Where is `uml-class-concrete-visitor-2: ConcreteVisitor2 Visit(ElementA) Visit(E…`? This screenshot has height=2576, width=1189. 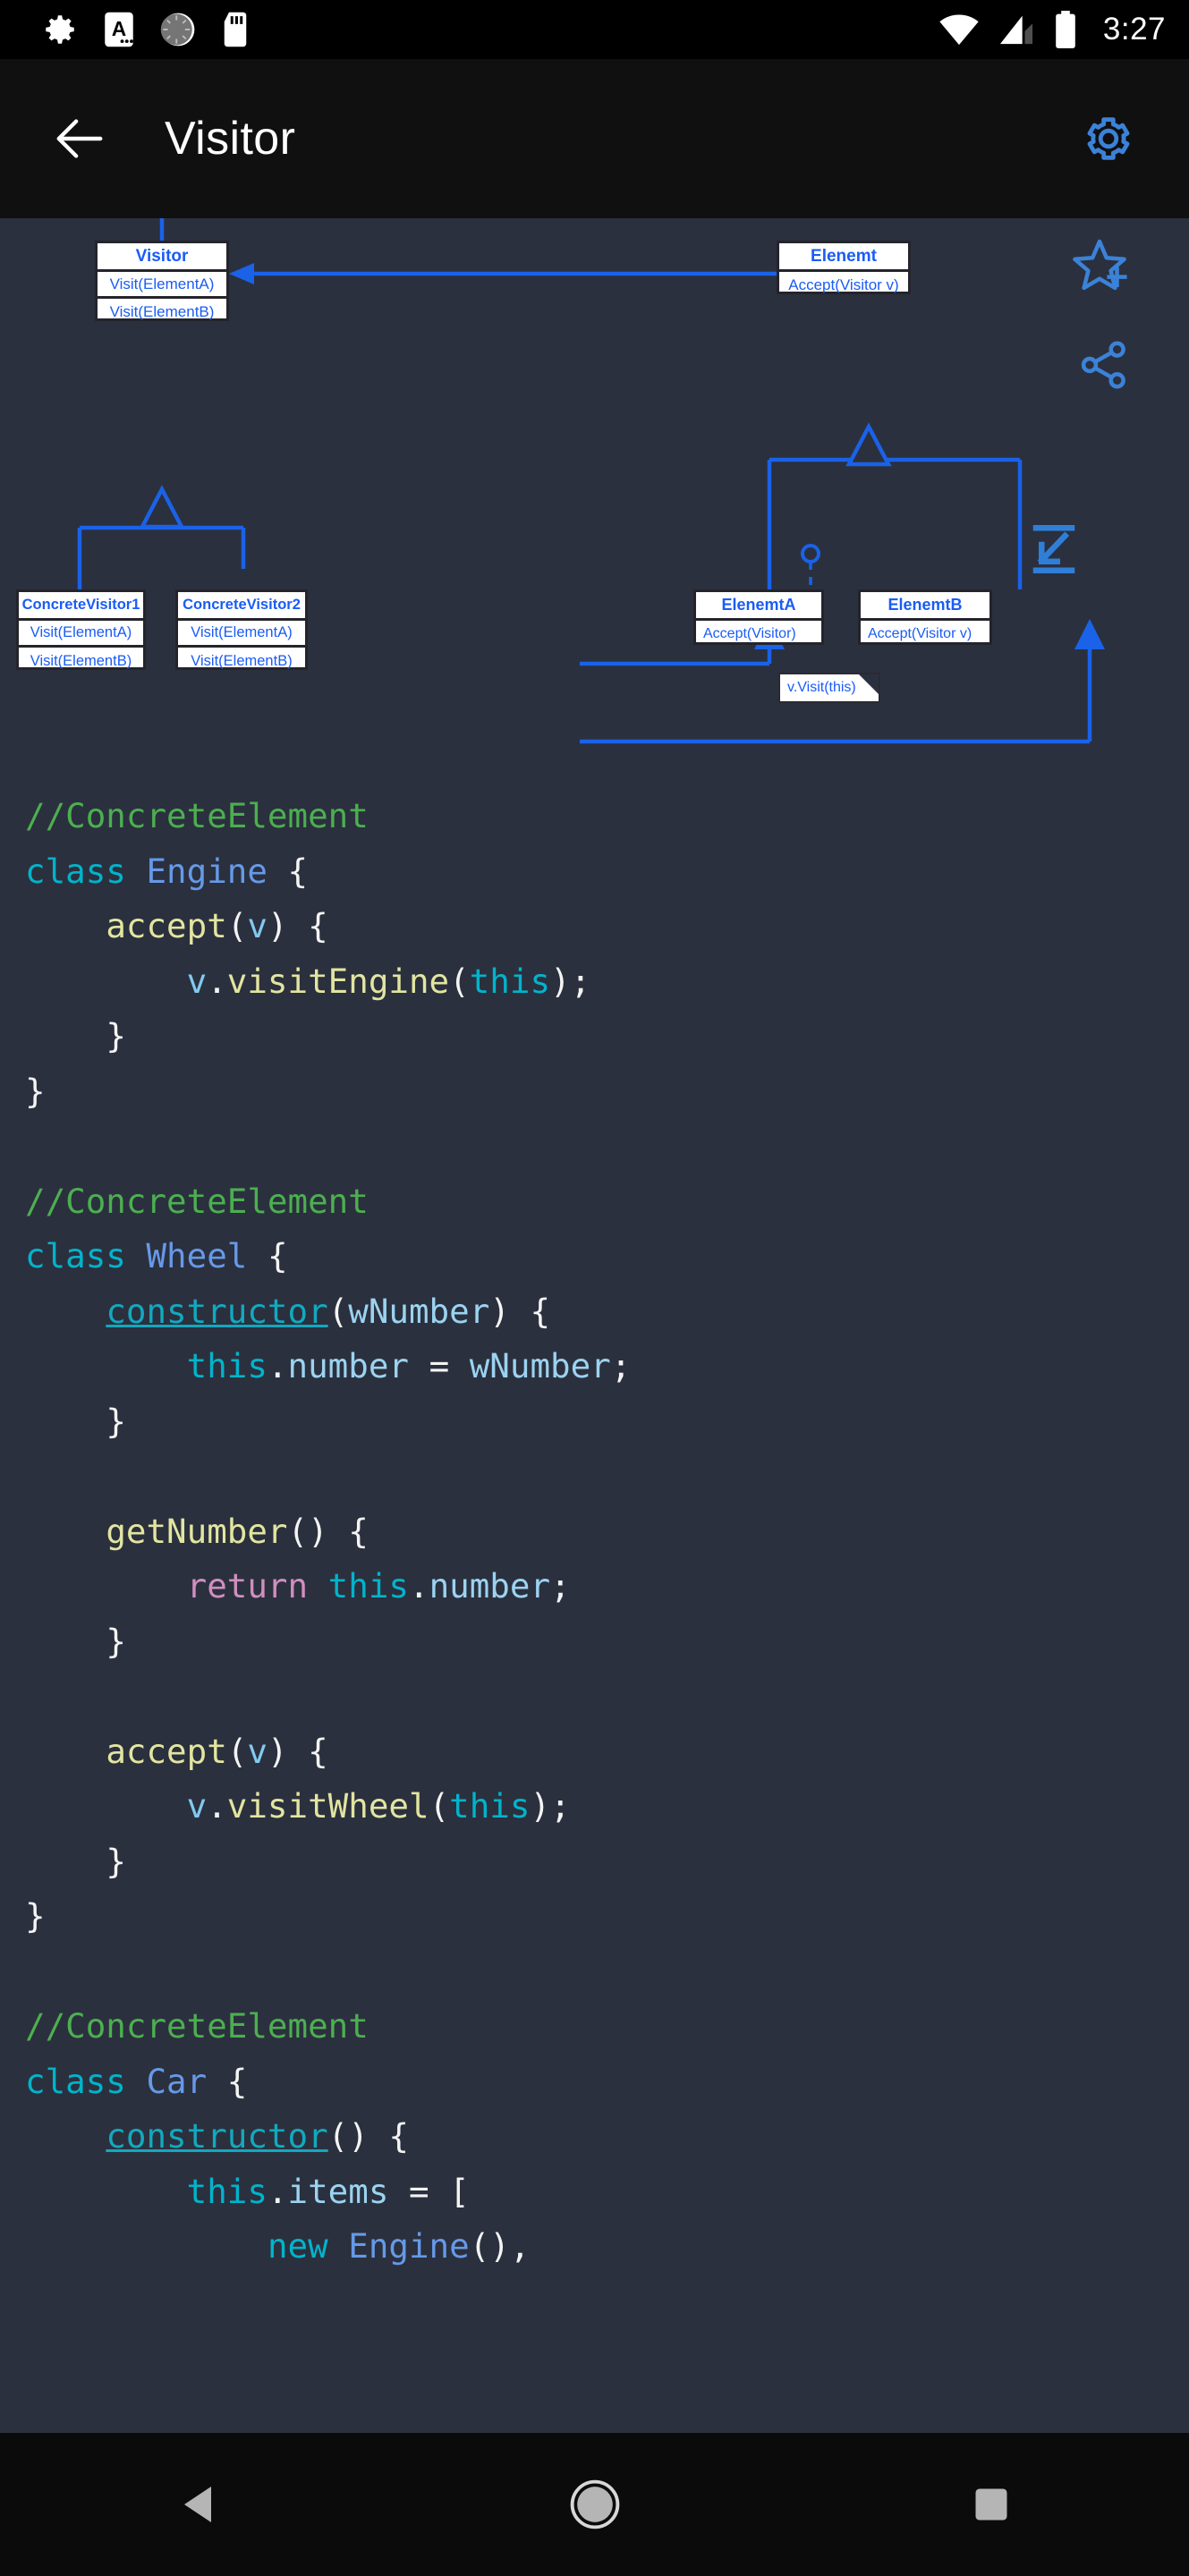 uml-class-concrete-visitor-2: ConcreteVisitor2 Visit(ElementA) Visit(E… is located at coordinates (241, 629).